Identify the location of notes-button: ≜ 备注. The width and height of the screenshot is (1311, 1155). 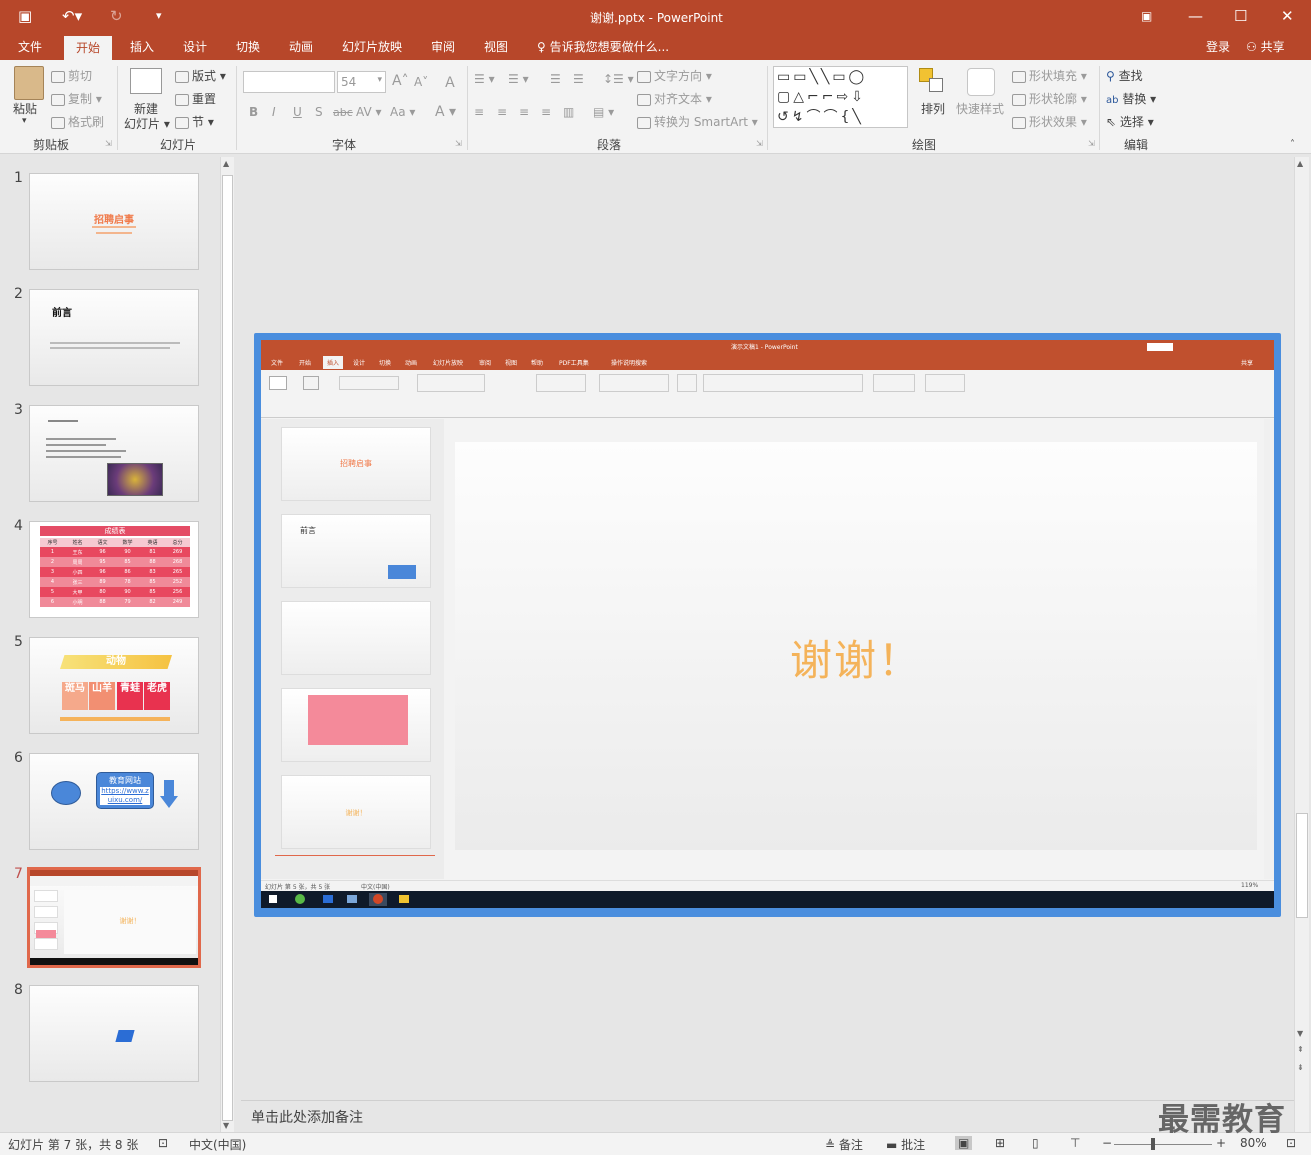
(844, 1144).